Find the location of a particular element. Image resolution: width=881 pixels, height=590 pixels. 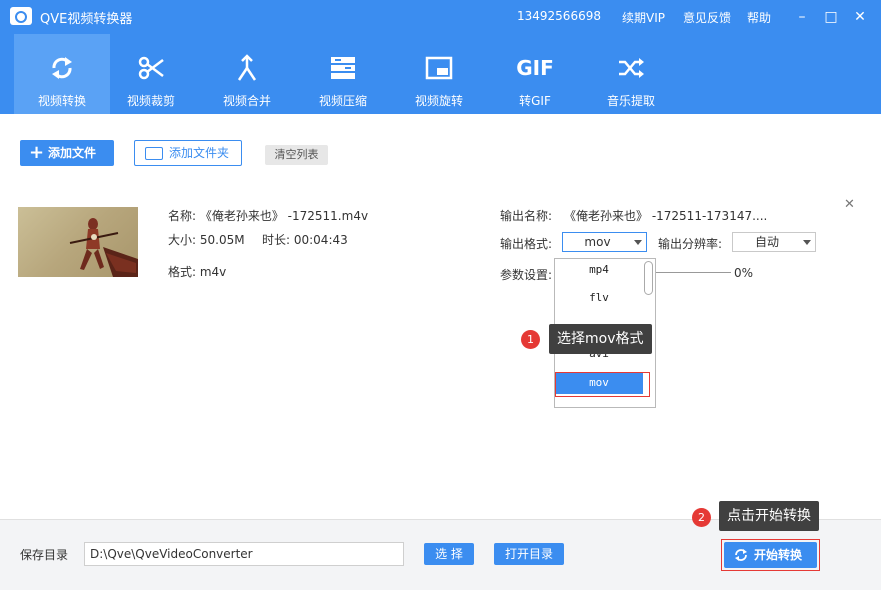

tool-label: 音乐提取 is located at coordinates (630, 101).